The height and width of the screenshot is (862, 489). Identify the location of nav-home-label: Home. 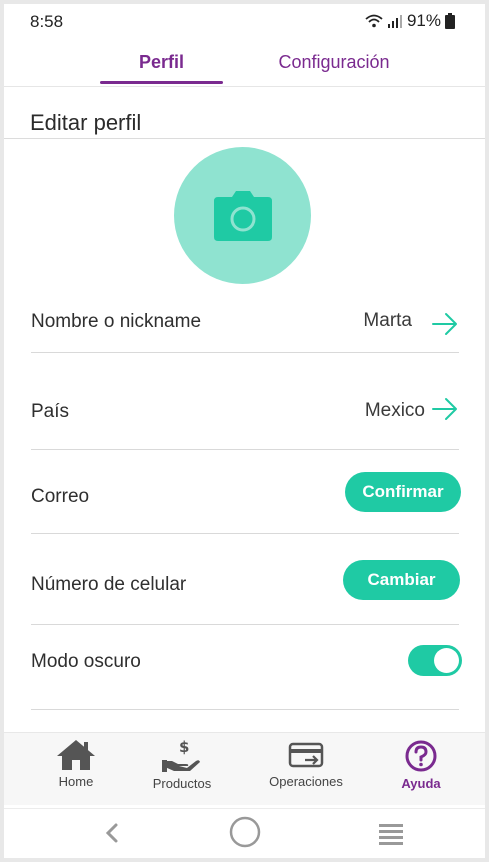
(76, 781).